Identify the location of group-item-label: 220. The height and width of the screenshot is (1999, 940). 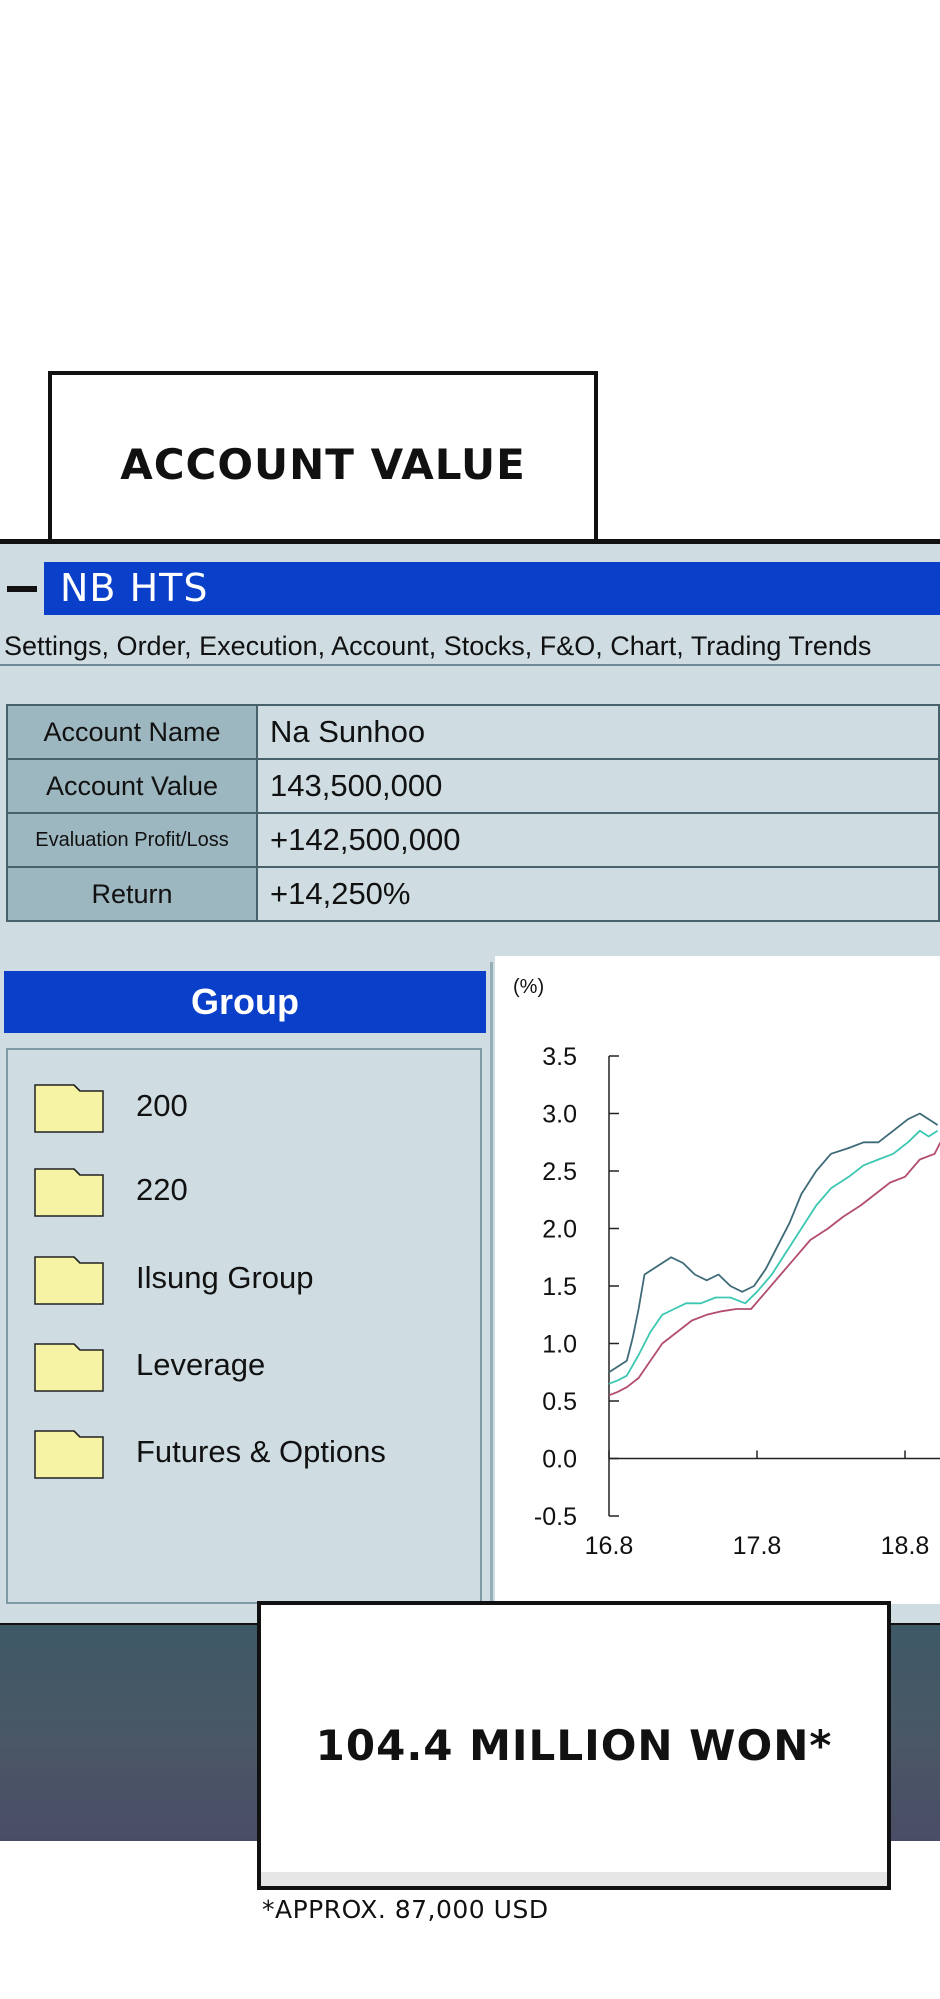
(162, 1190).